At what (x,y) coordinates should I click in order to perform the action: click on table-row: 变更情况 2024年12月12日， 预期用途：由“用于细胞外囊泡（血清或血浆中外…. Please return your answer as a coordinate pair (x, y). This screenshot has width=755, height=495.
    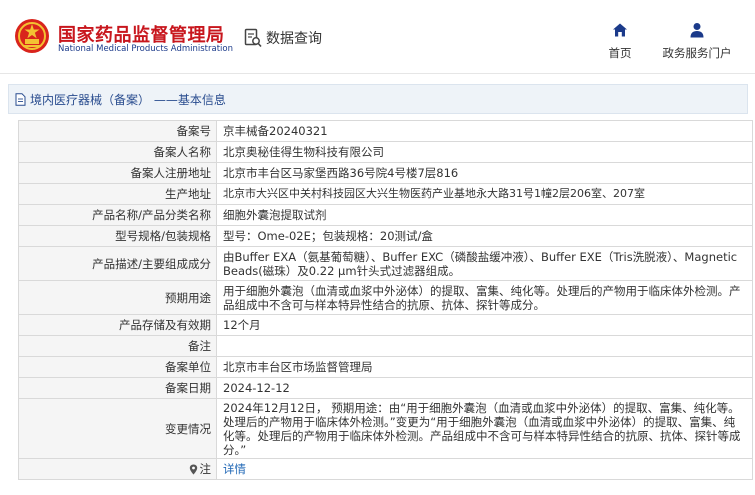
    Looking at the image, I should click on (385, 428).